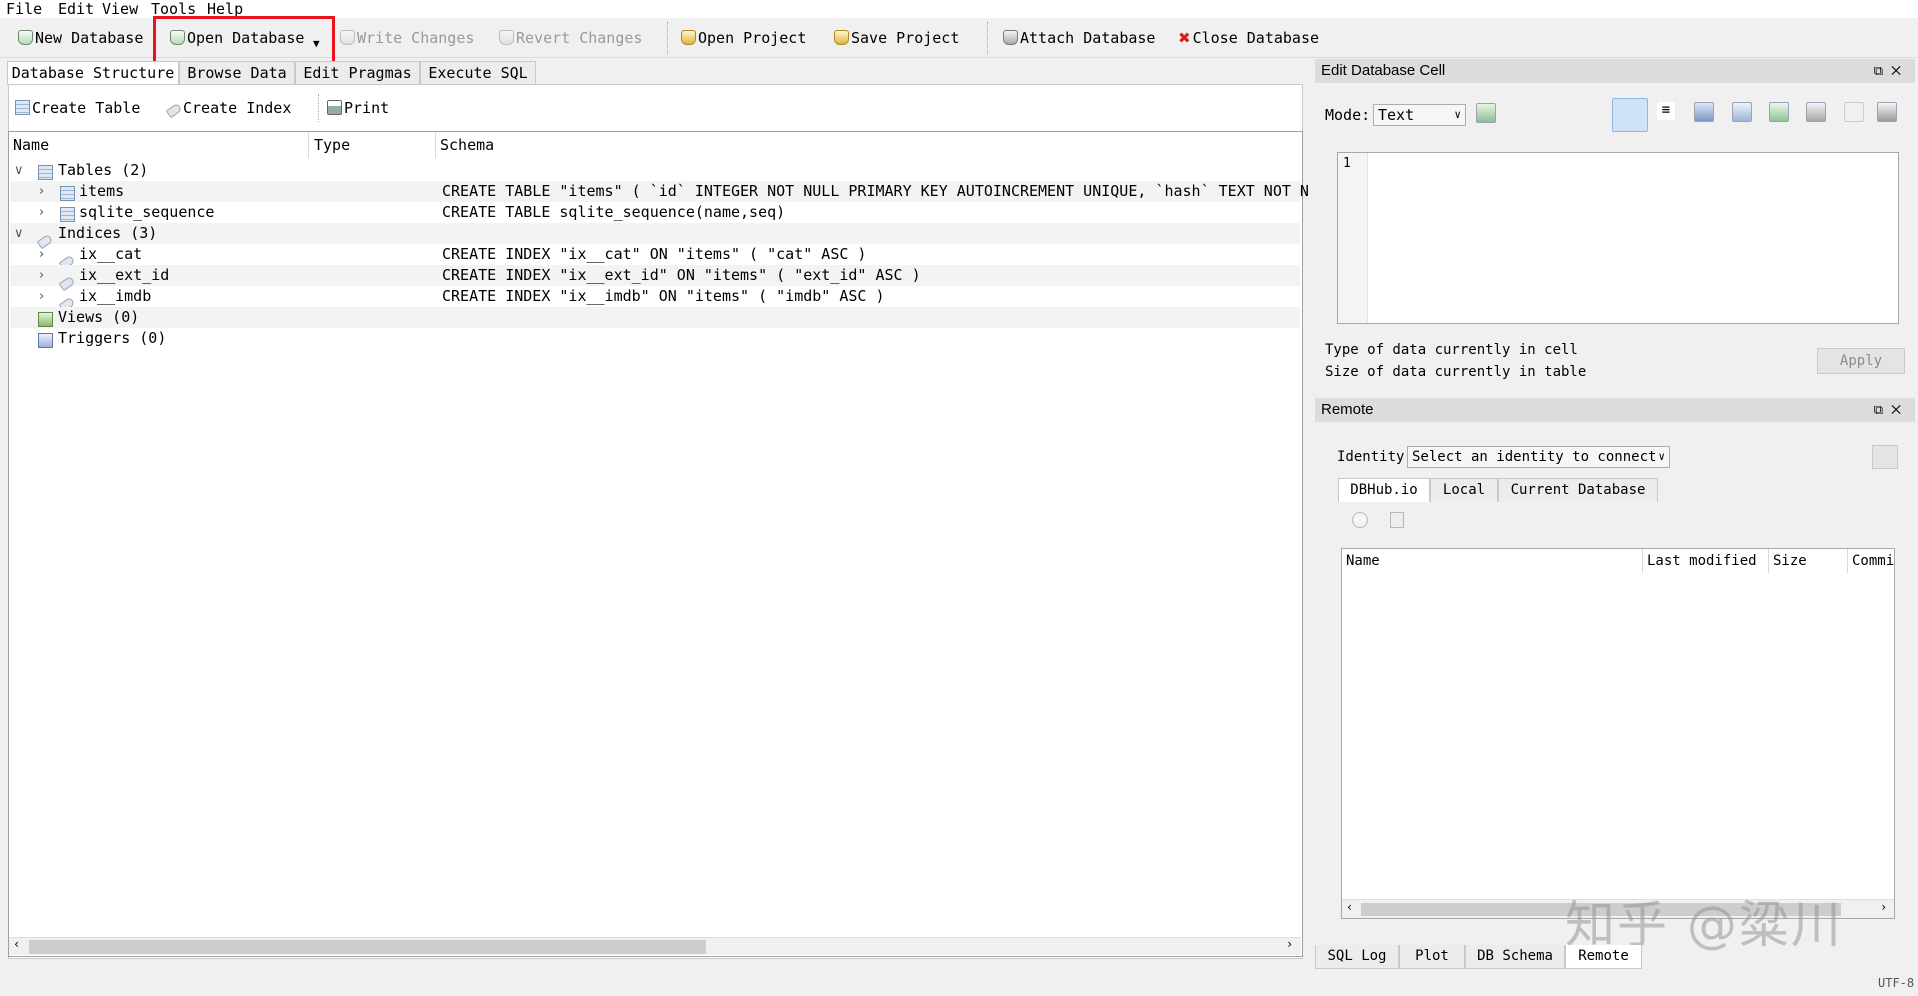 The height and width of the screenshot is (996, 1918). Describe the element at coordinates (357, 73) in the screenshot. I see `tab-edit-pragmas: Edit Pragmas` at that location.